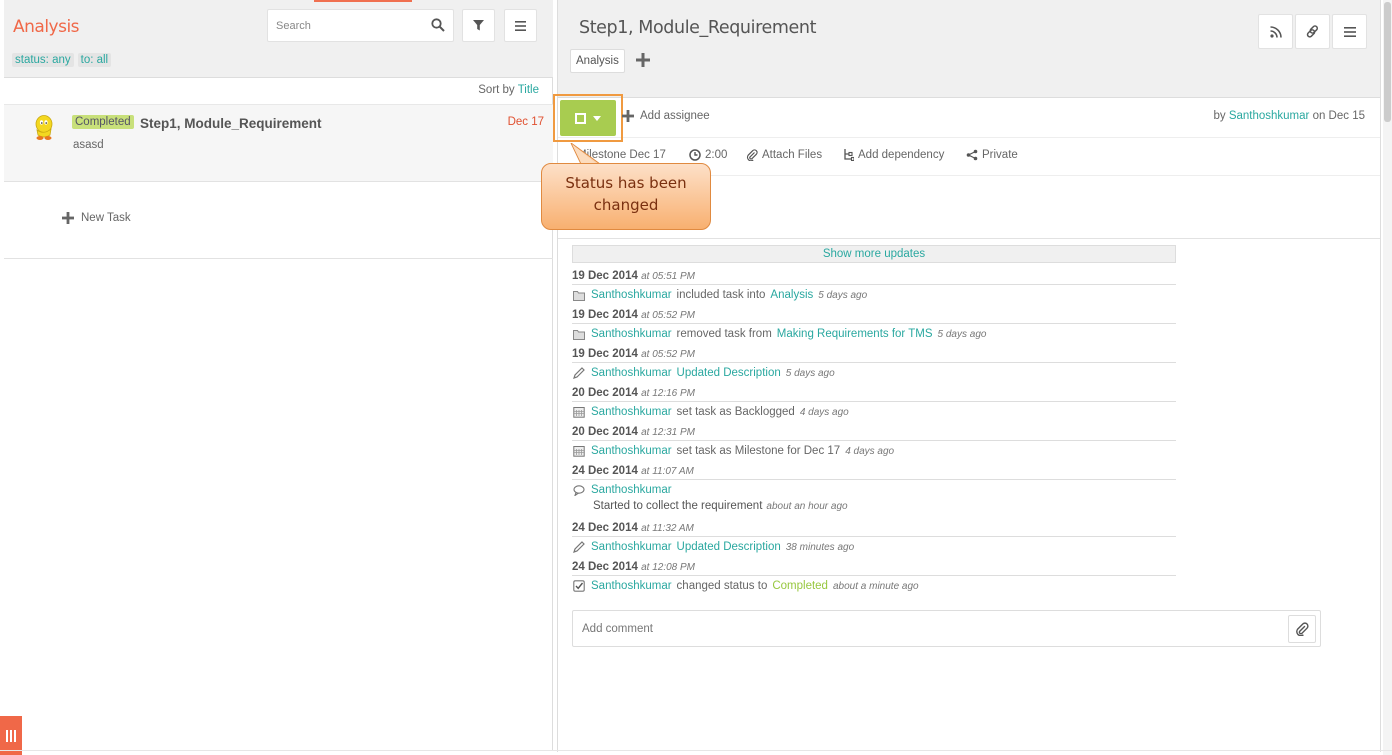 The image size is (1392, 755). What do you see at coordinates (800, 586) in the screenshot?
I see `history-status: Completed` at bounding box center [800, 586].